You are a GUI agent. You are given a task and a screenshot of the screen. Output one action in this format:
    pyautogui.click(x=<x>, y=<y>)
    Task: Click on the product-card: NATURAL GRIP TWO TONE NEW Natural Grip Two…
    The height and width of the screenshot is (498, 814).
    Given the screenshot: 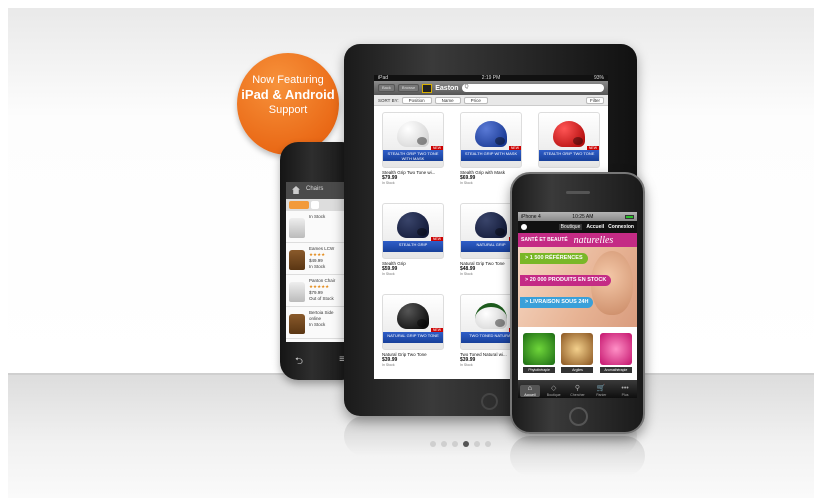 What is the action you would take?
    pyautogui.click(x=419, y=336)
    